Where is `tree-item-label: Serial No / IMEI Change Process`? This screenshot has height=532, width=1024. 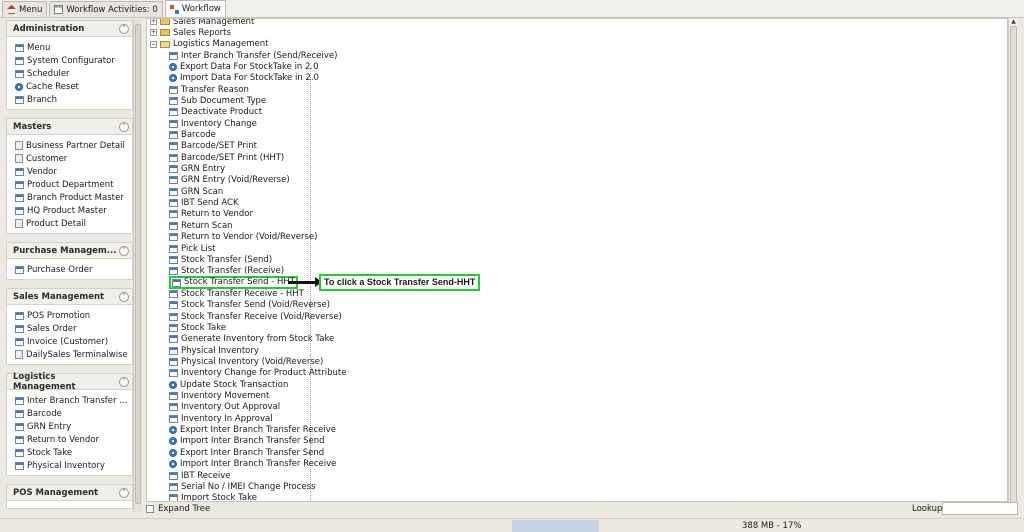 tree-item-label: Serial No / IMEI Change Process is located at coordinates (248, 486).